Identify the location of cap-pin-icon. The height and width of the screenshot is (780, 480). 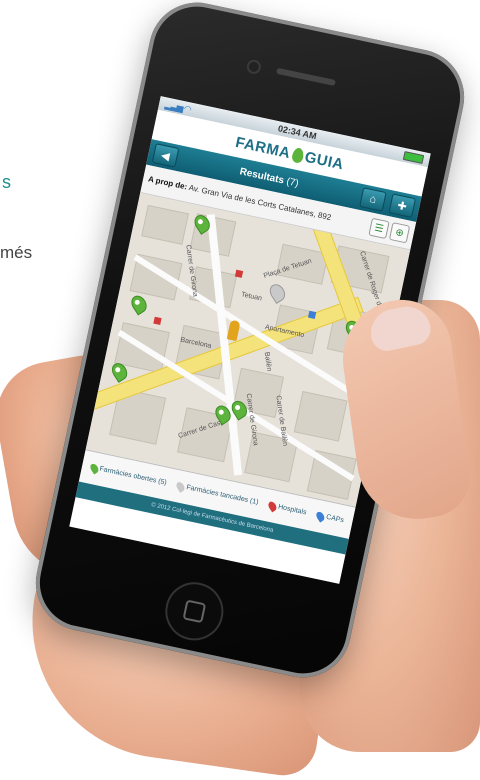
(312, 315).